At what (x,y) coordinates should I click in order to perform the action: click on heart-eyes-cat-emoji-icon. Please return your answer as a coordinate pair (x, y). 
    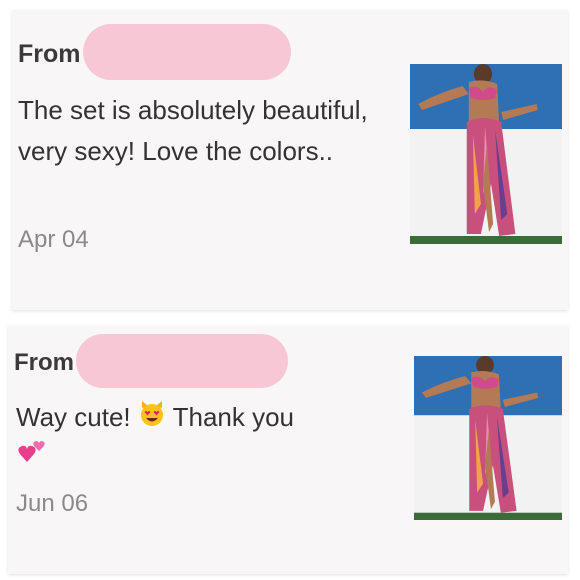
    Looking at the image, I should click on (152, 419).